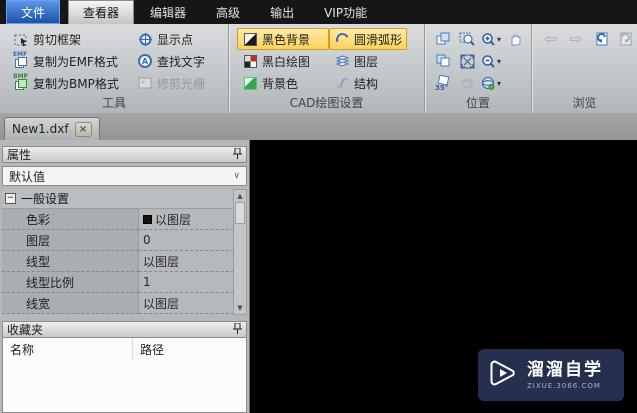  I want to click on zoom-out-dropdown-icon: ▾, so click(499, 61).